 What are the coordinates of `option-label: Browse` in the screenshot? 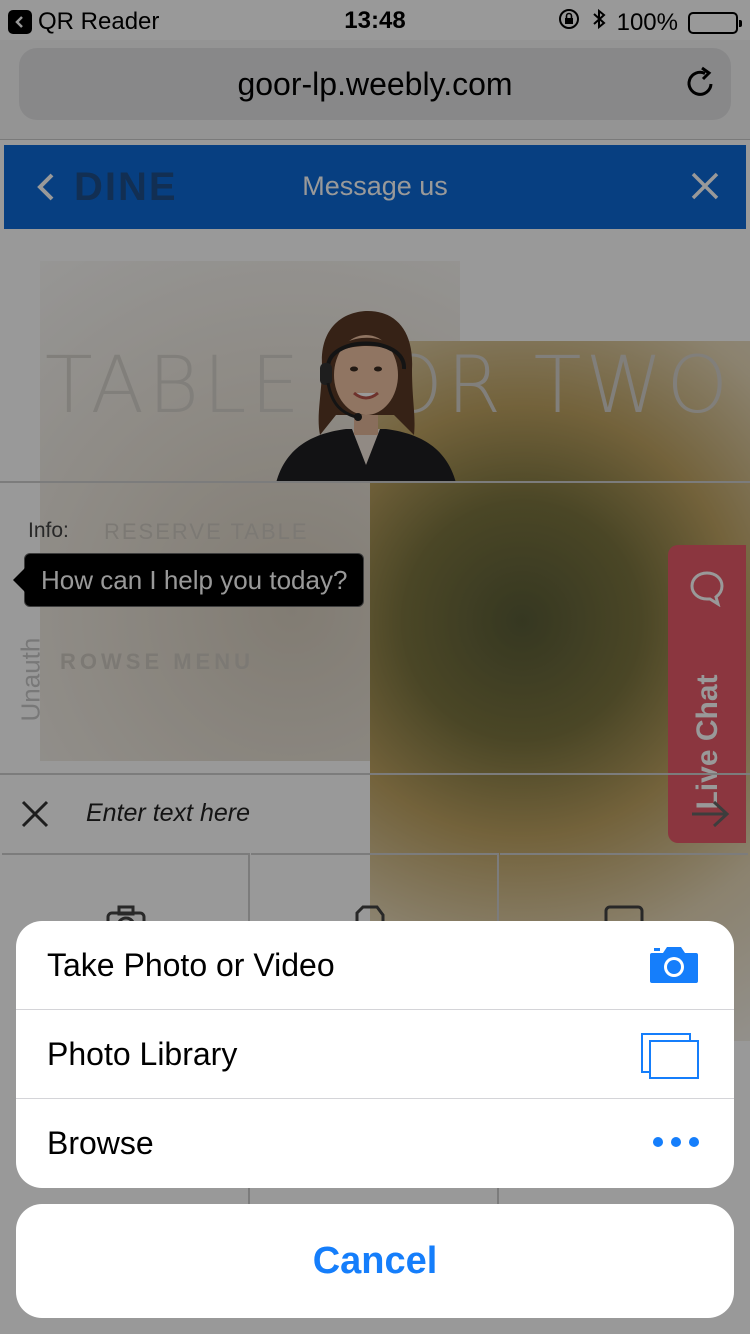 It's located at (100, 1143).